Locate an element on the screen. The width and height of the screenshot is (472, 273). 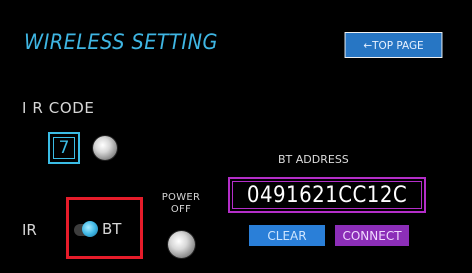
ir-code-value: 7 is located at coordinates (64, 148).